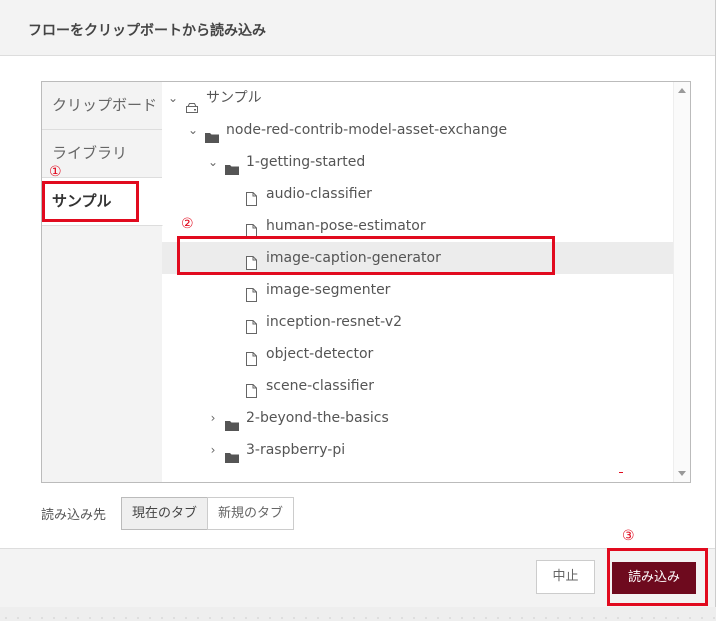  I want to click on dialog-titlebar: フローをクリップボートから読み込み, so click(357, 28).